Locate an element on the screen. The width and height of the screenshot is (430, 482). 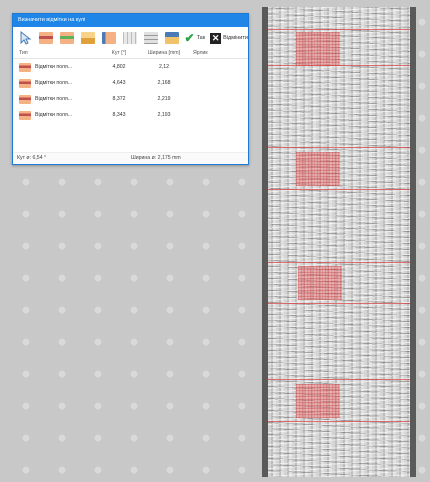
table-row: Відмітки поля... 4,643 2,168 is located at coordinates (130, 83).